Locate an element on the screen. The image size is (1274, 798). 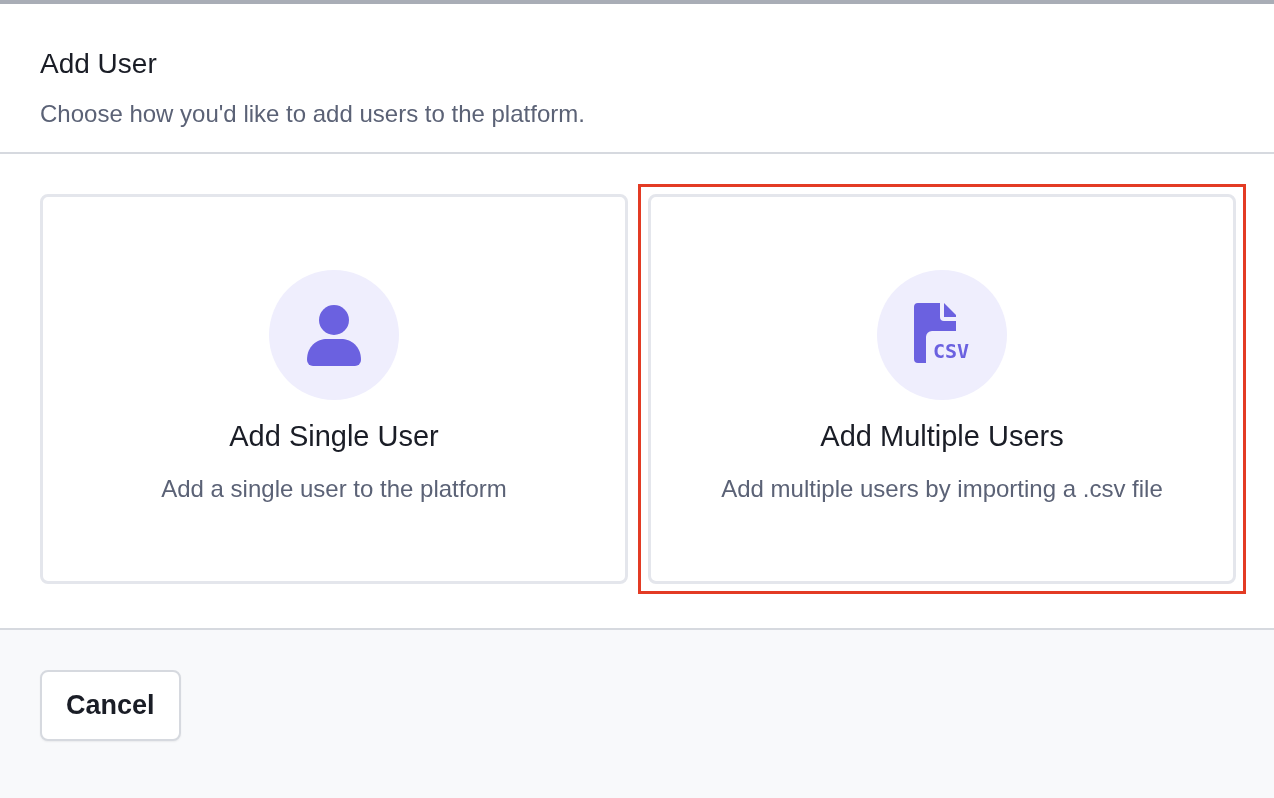
dialog-title: Add User is located at coordinates (99, 64).